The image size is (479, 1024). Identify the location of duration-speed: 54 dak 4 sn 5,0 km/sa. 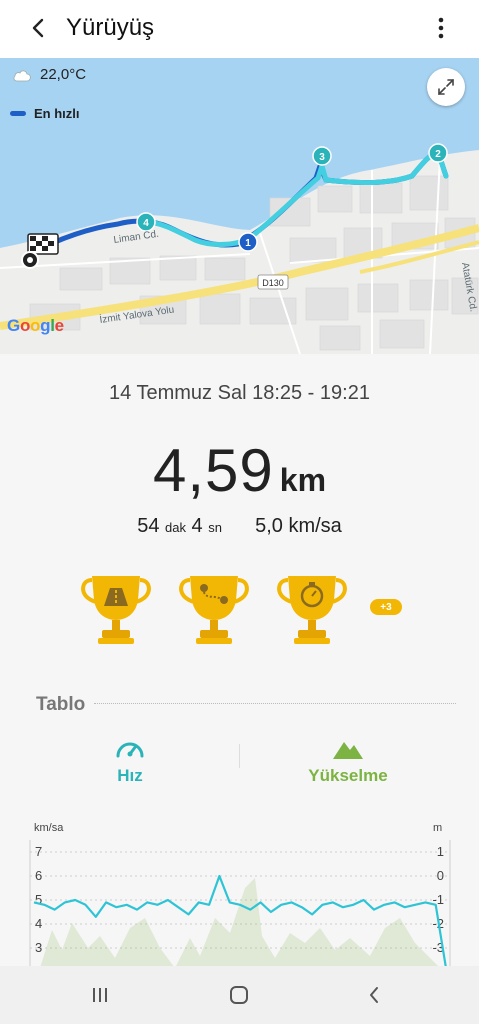
(239, 526).